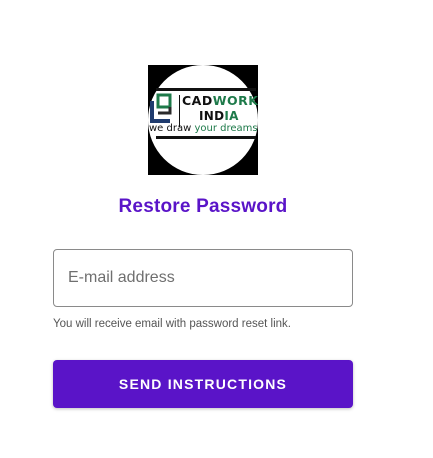  What do you see at coordinates (203, 384) in the screenshot?
I see `send-instructions-button: SEND INSTRUCTIONS` at bounding box center [203, 384].